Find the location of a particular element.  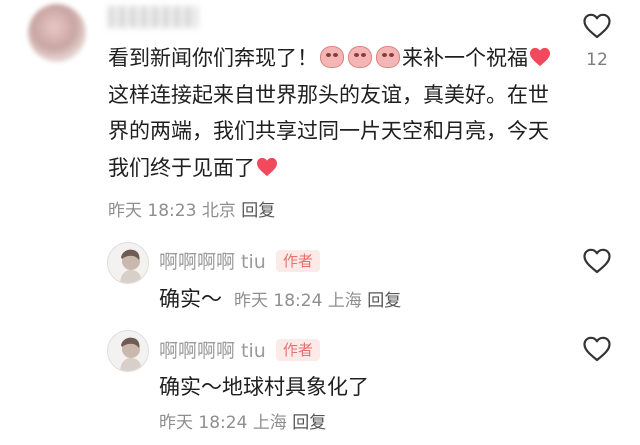

comment-location: 北京 is located at coordinates (218, 211).